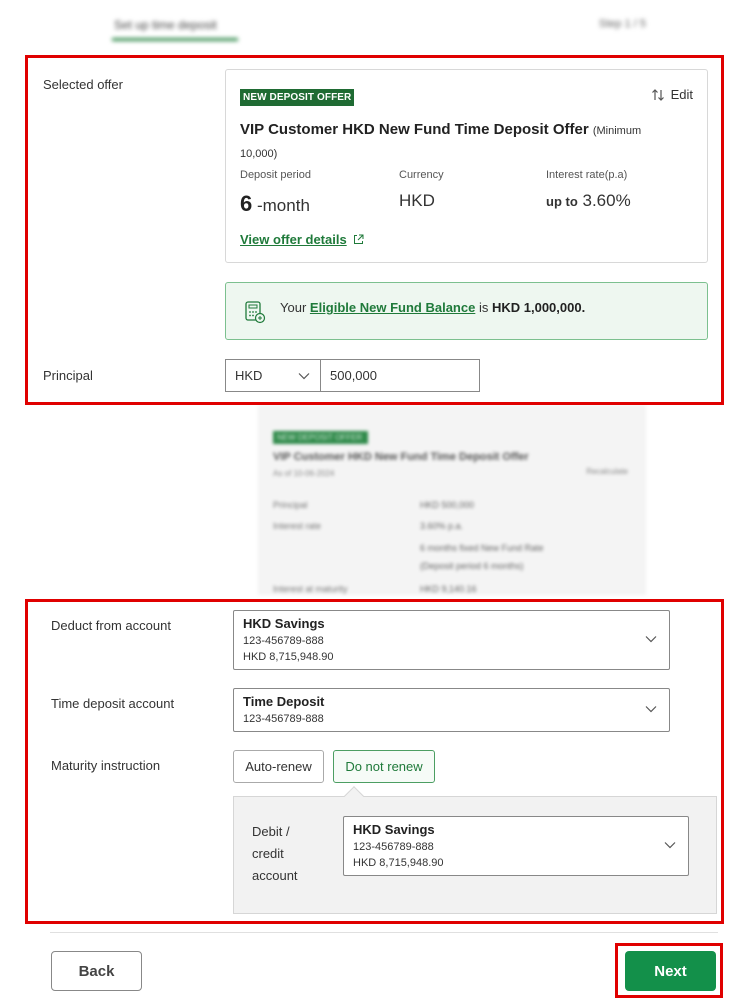 The height and width of the screenshot is (1000, 754). Describe the element at coordinates (442, 526) in the screenshot. I see `summary-row-value: 3.60% p.a.` at that location.